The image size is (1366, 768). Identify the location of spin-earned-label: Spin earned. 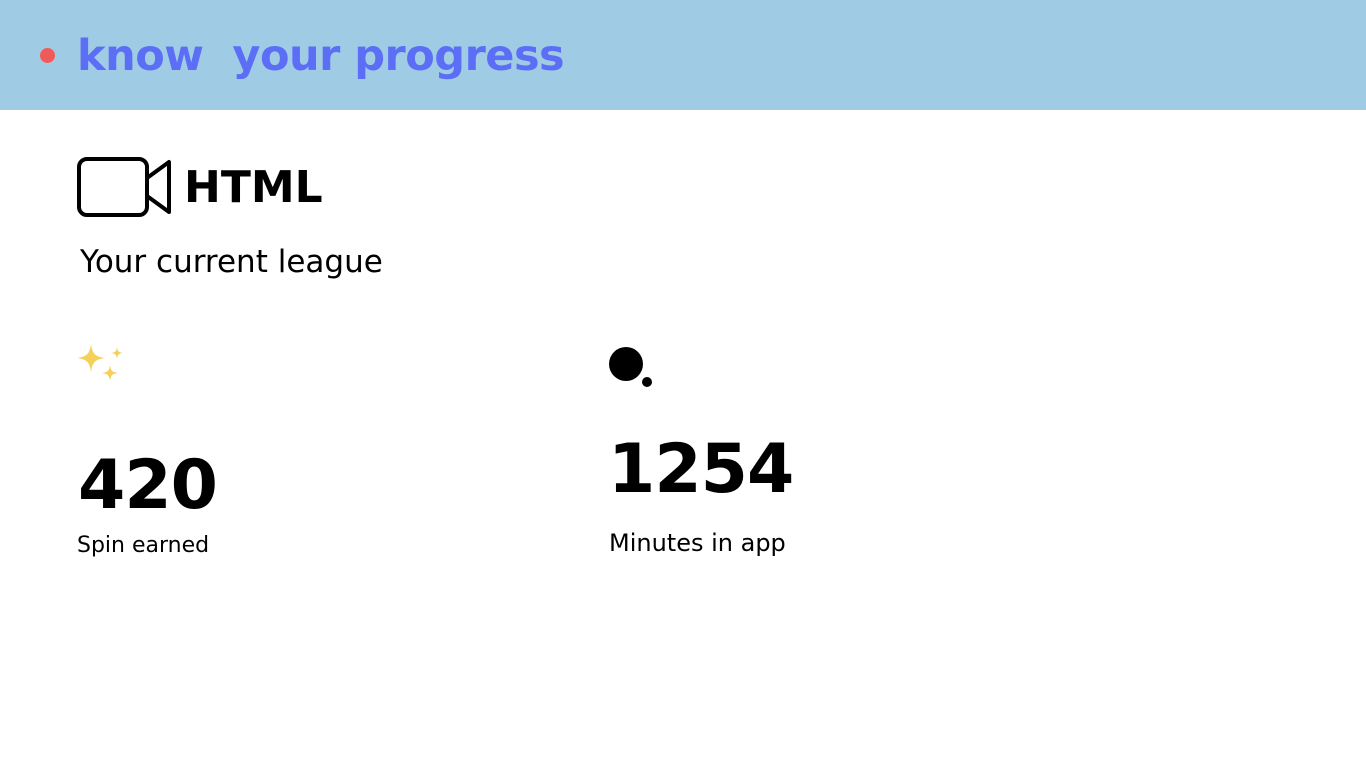
(143, 545).